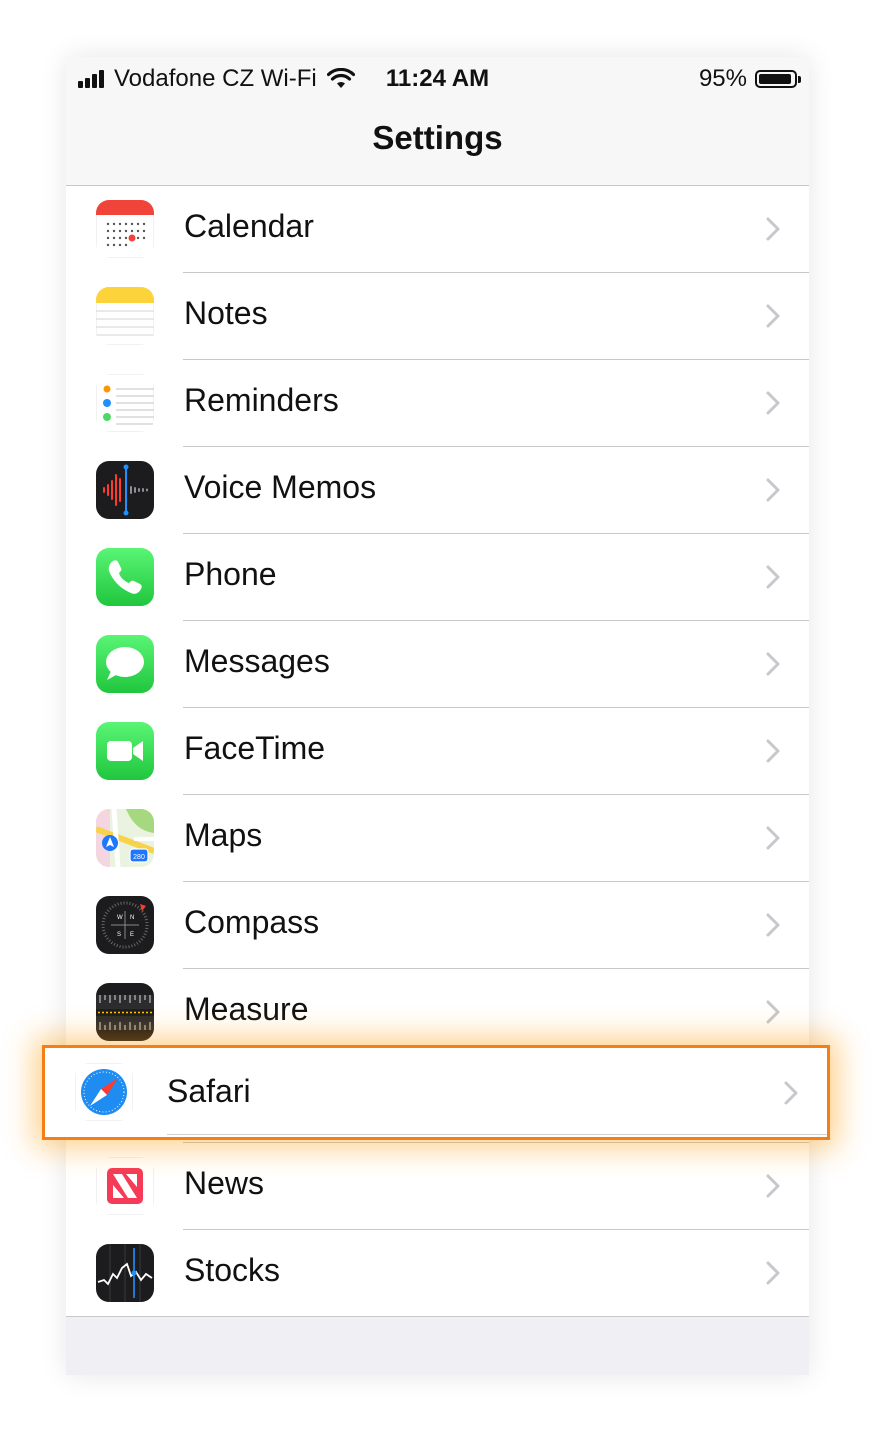  I want to click on news-app-icon, so click(125, 1186).